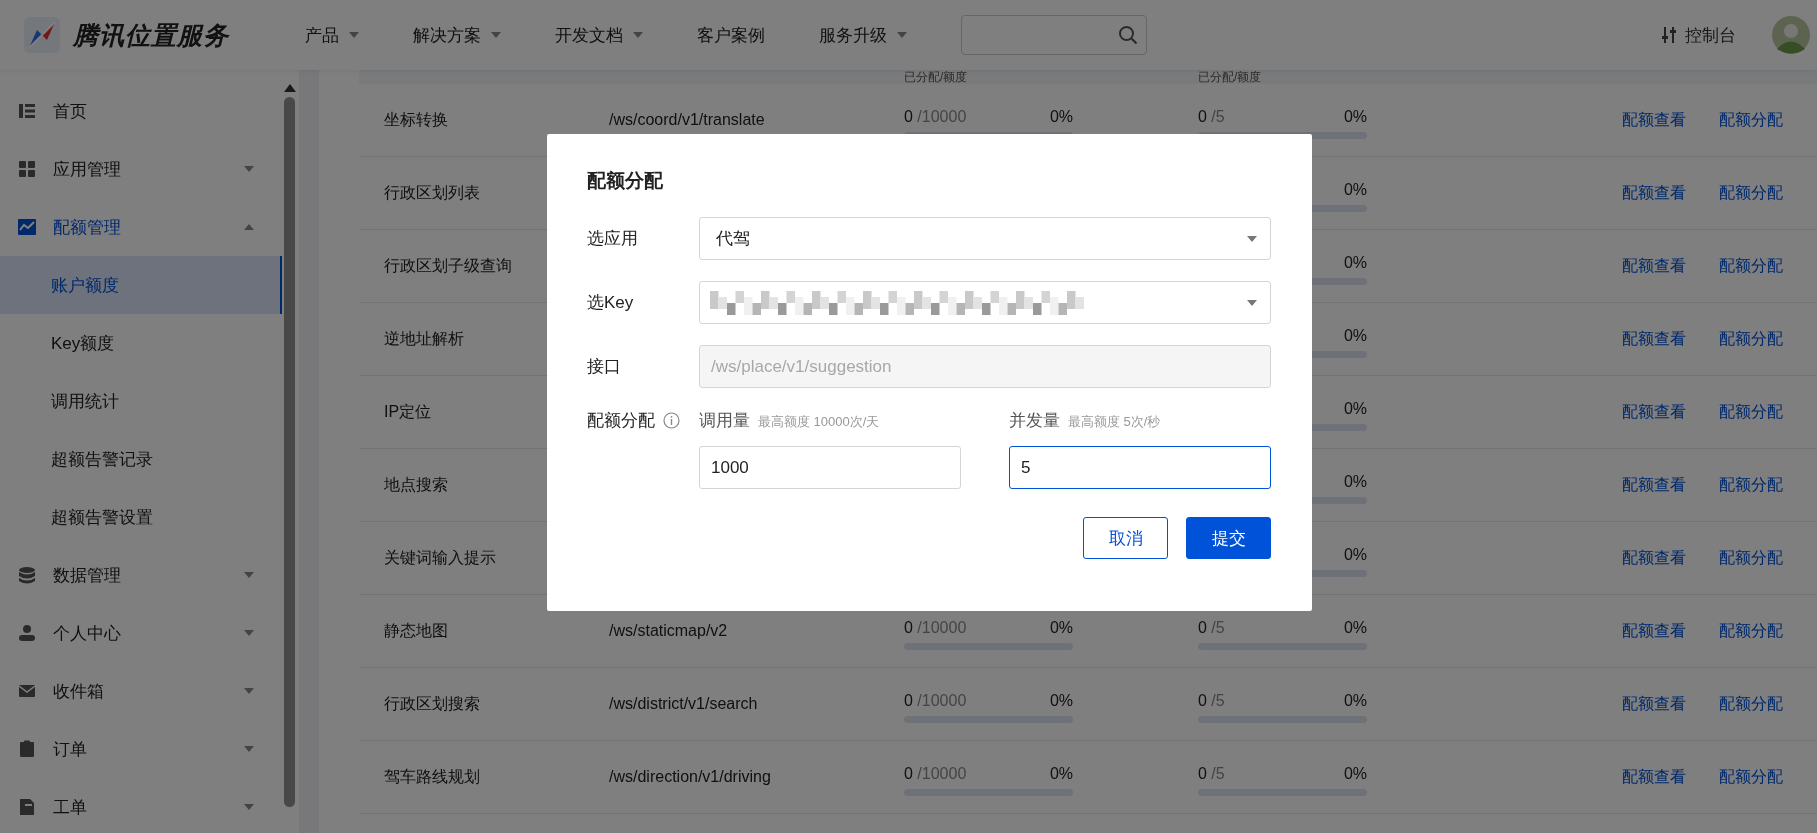  Describe the element at coordinates (1114, 422) in the screenshot. I see `hint-text: 最高额度 5次/秒` at that location.